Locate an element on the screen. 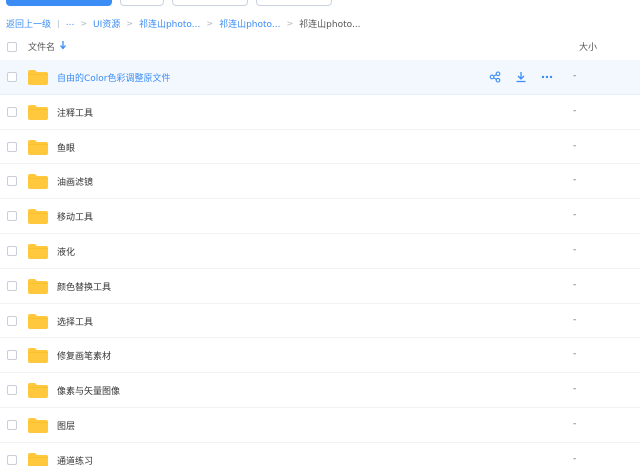 The image size is (640, 466). download-icon is located at coordinates (521, 77).